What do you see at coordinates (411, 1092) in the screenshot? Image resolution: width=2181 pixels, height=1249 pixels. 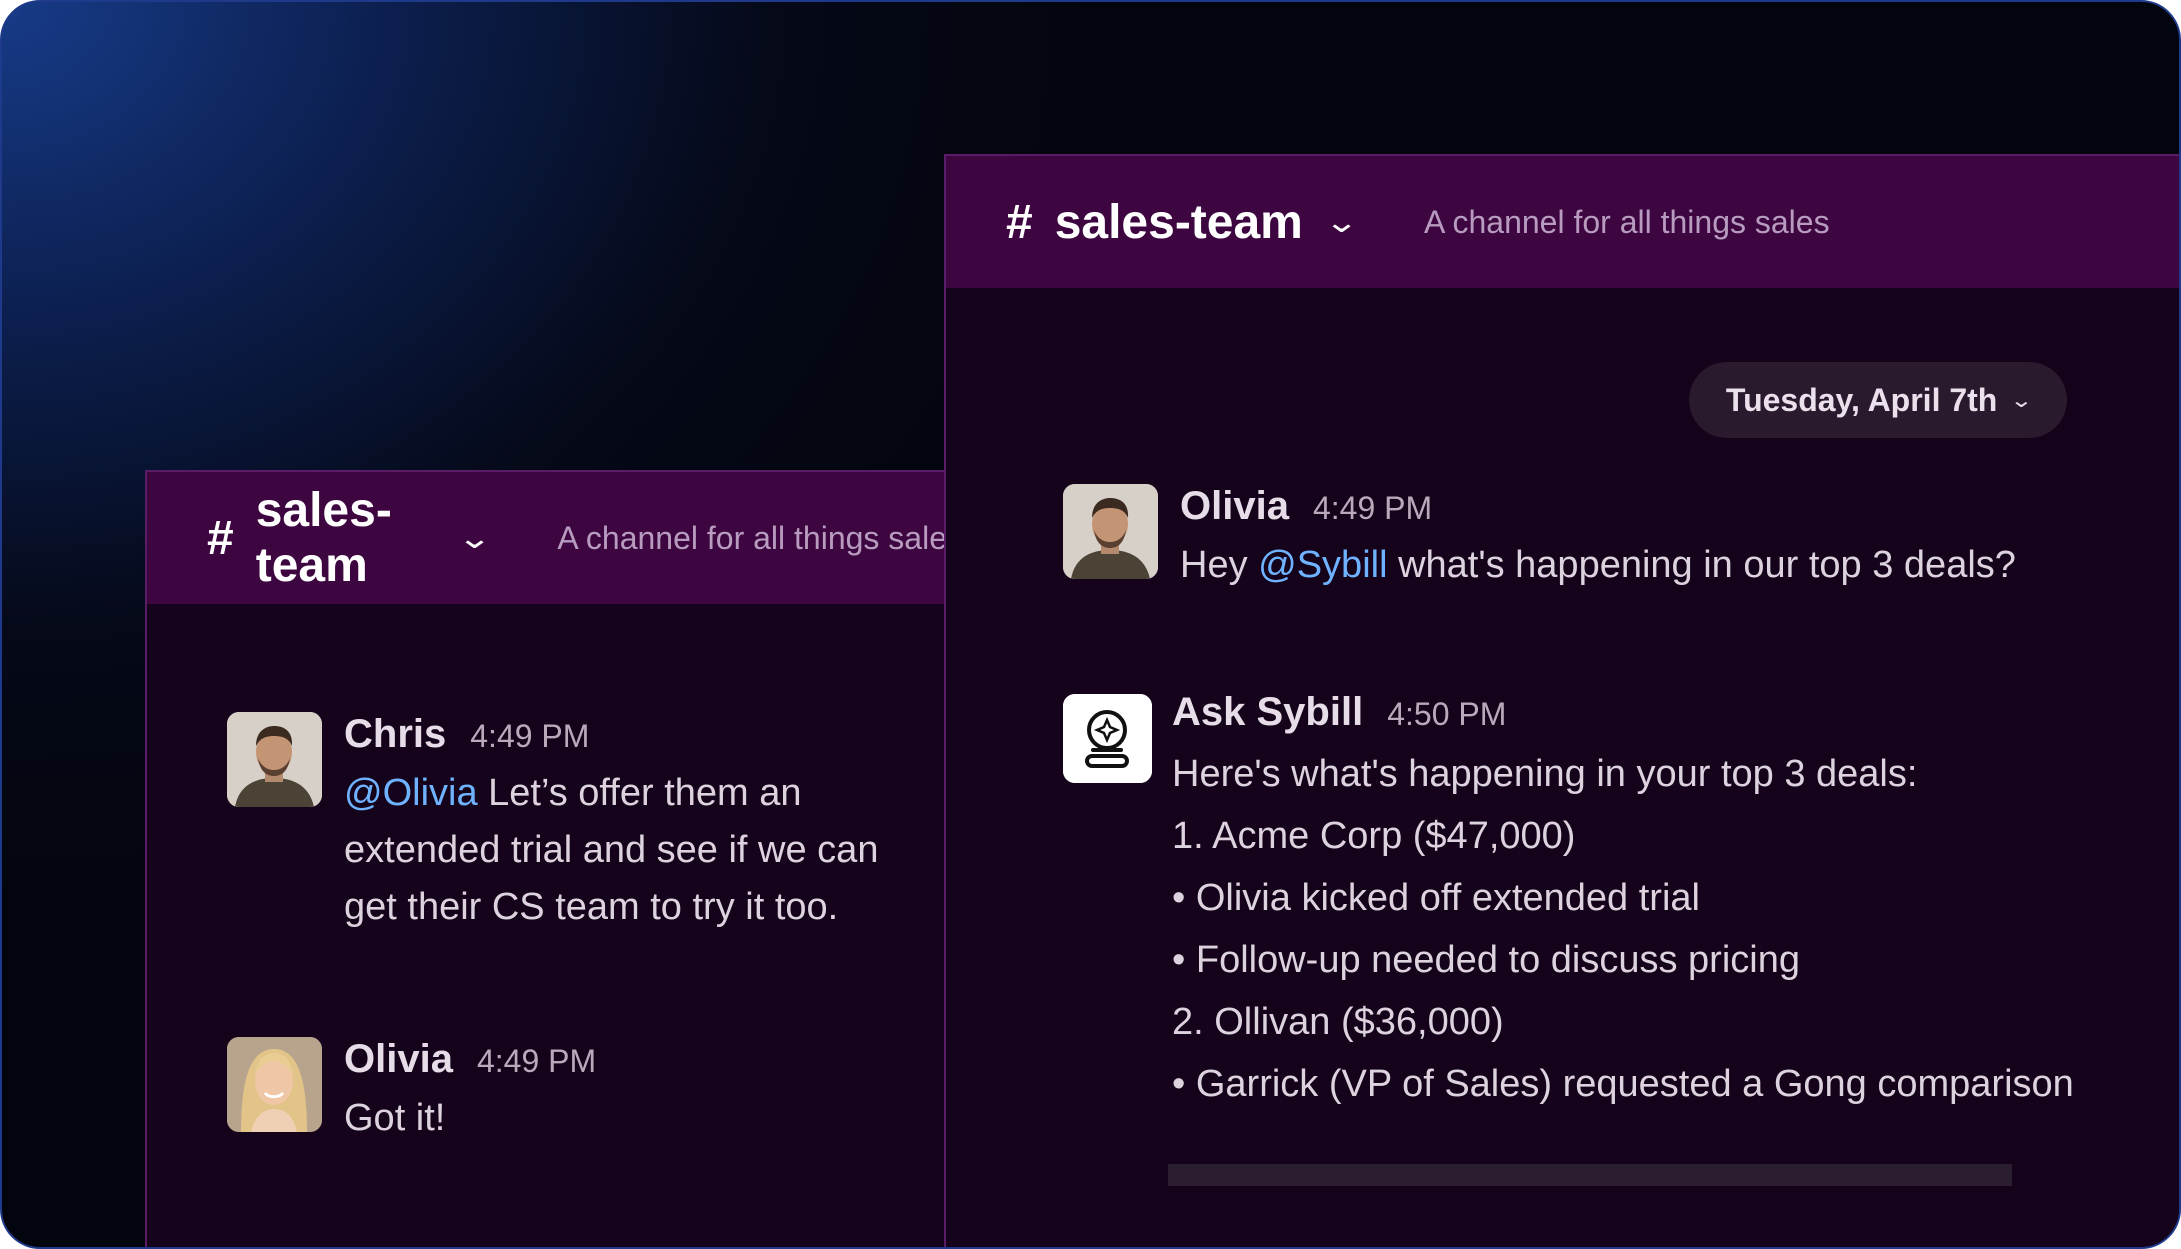 I see `message: Olivia 4:49 PM Got it!` at bounding box center [411, 1092].